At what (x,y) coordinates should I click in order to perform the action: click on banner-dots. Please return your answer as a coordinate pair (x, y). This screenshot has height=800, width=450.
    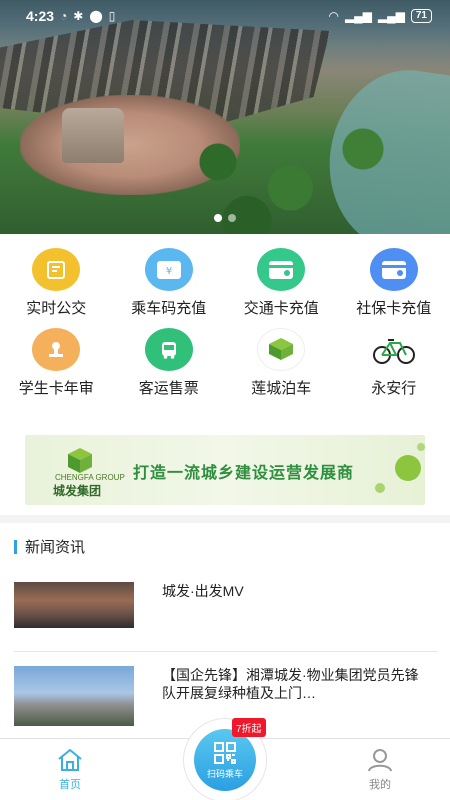
    Looking at the image, I should click on (225, 218).